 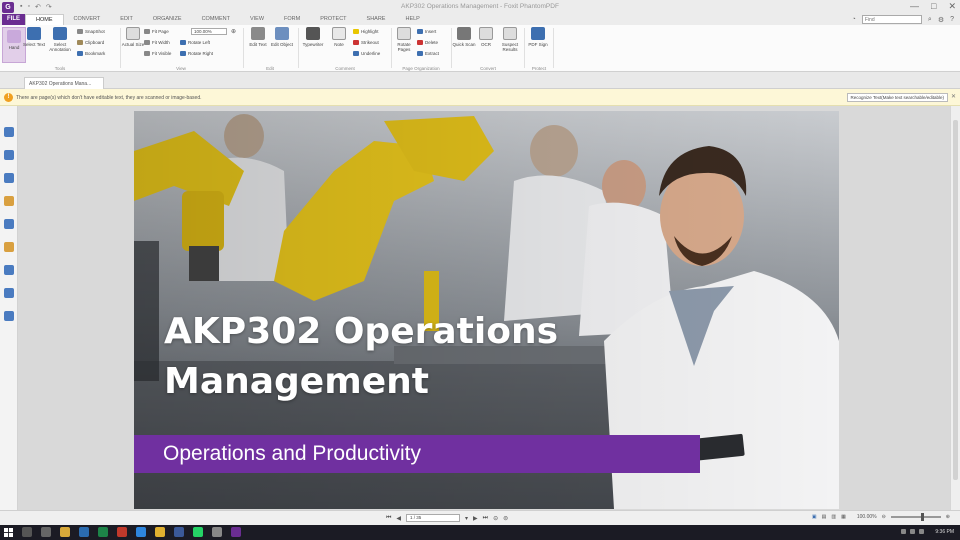 What do you see at coordinates (884, 517) in the screenshot?
I see `zoom-out-icon: ⊖` at bounding box center [884, 517].